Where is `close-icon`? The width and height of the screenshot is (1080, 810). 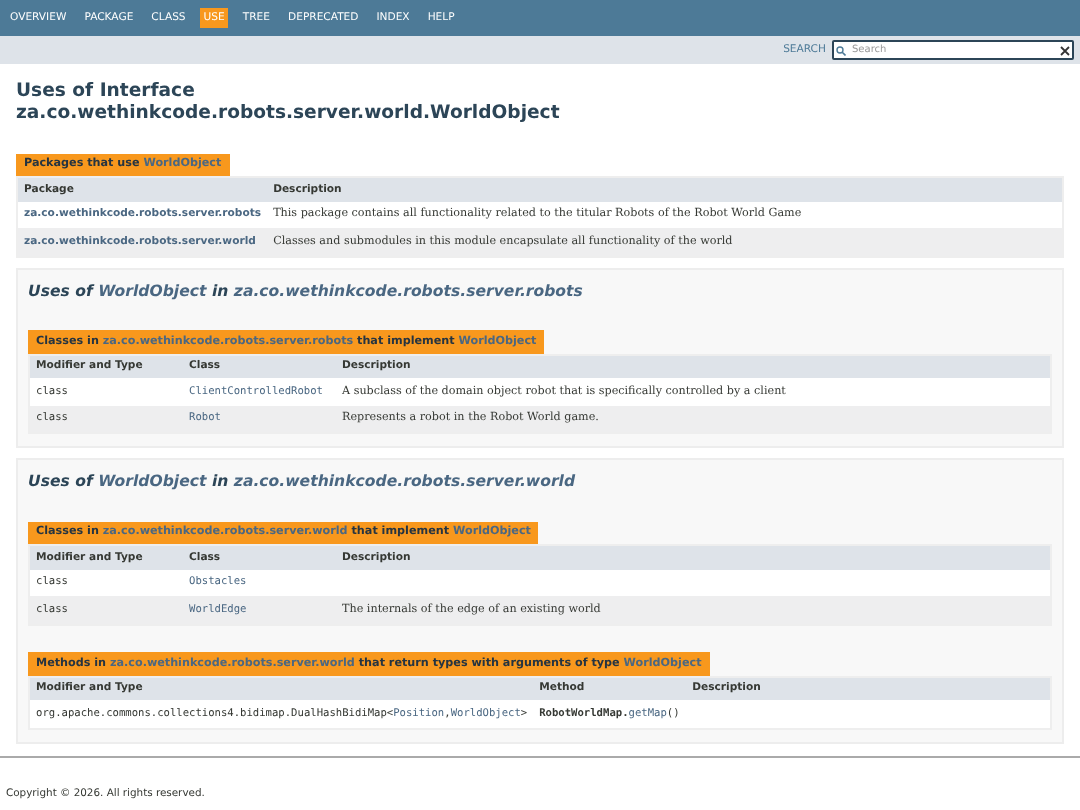 close-icon is located at coordinates (1065, 50).